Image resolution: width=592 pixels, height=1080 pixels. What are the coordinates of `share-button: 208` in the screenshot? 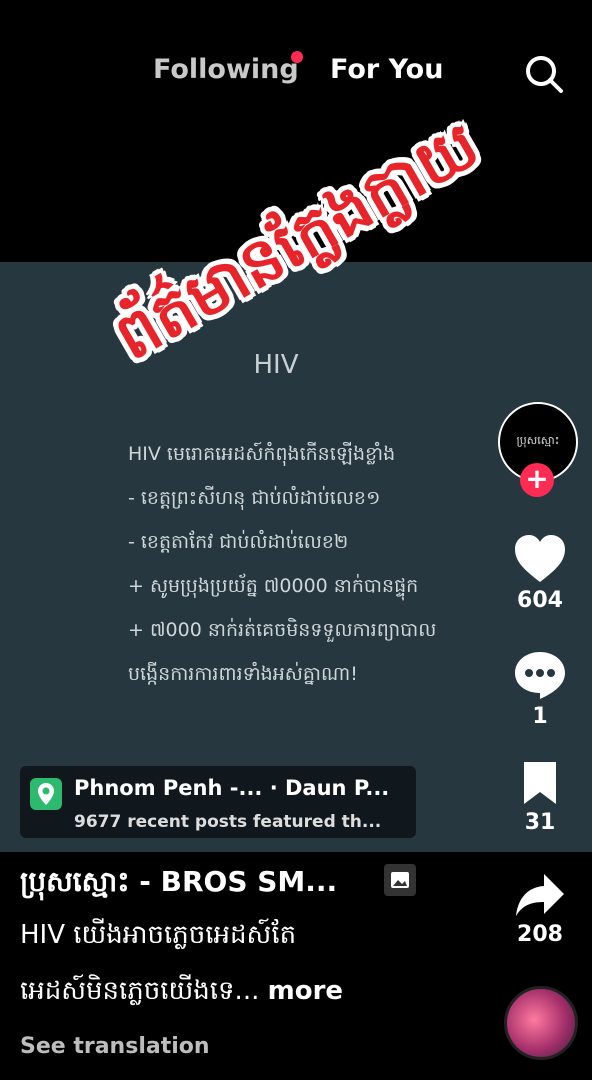 It's located at (540, 909).